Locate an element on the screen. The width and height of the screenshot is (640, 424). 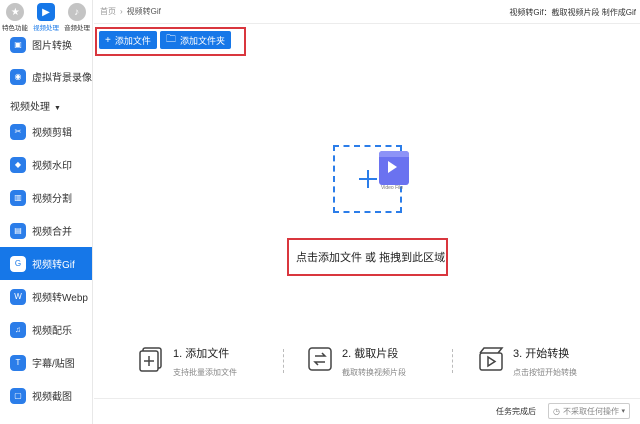
sidebar-item-label: 视频配乐 is located at coordinates (52, 331).